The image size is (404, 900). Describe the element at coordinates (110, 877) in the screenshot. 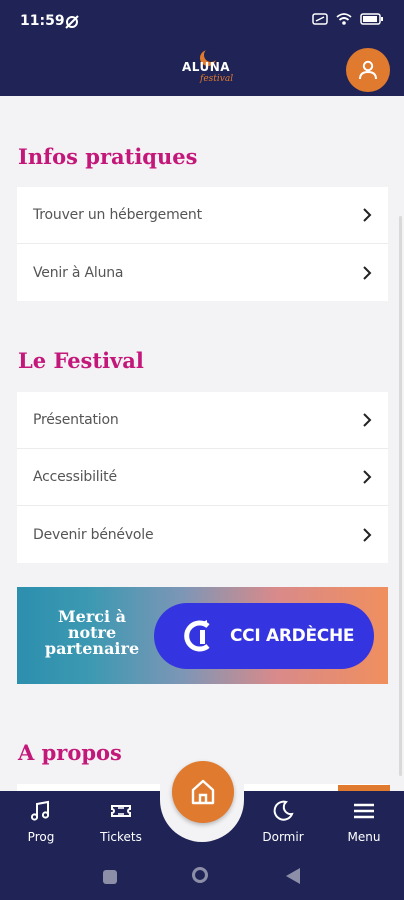

I see `recents-icon` at that location.